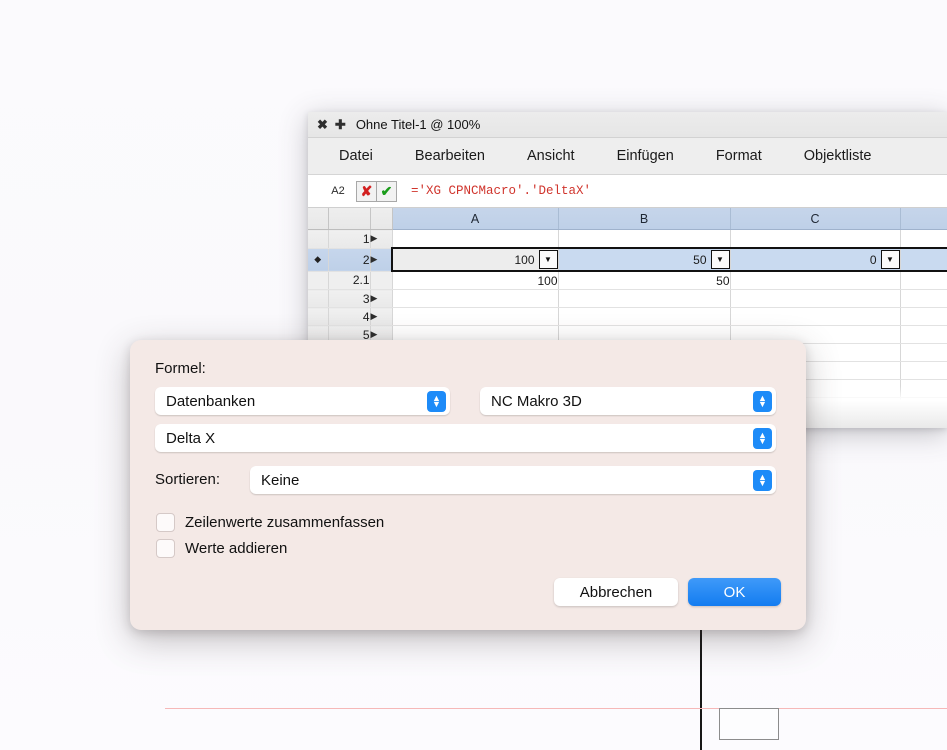 The width and height of the screenshot is (947, 750). What do you see at coordinates (923, 298) in the screenshot?
I see `cell-d3` at bounding box center [923, 298].